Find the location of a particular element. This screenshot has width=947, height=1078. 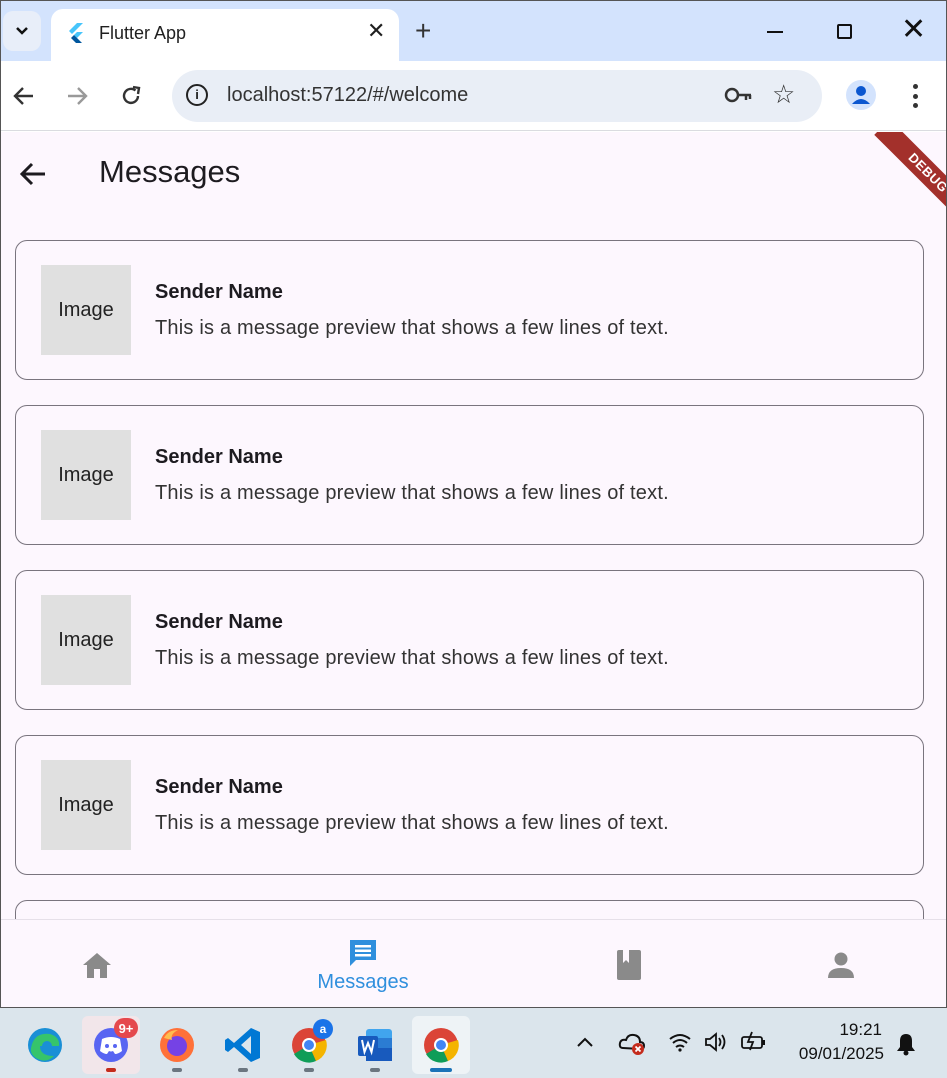

profile-badge-icon: a is located at coordinates (323, 1029).